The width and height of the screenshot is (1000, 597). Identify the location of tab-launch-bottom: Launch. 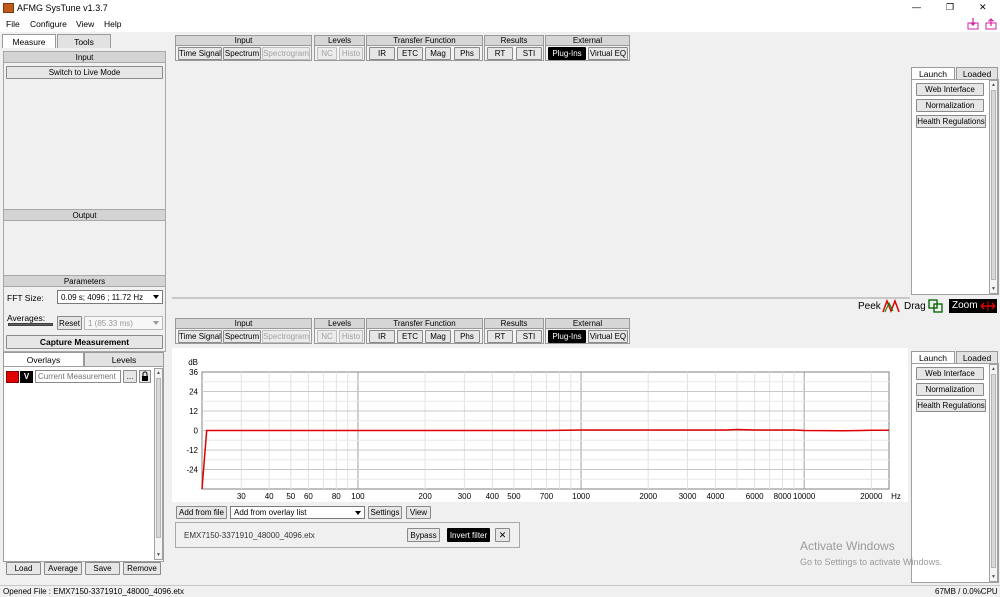
(933, 357).